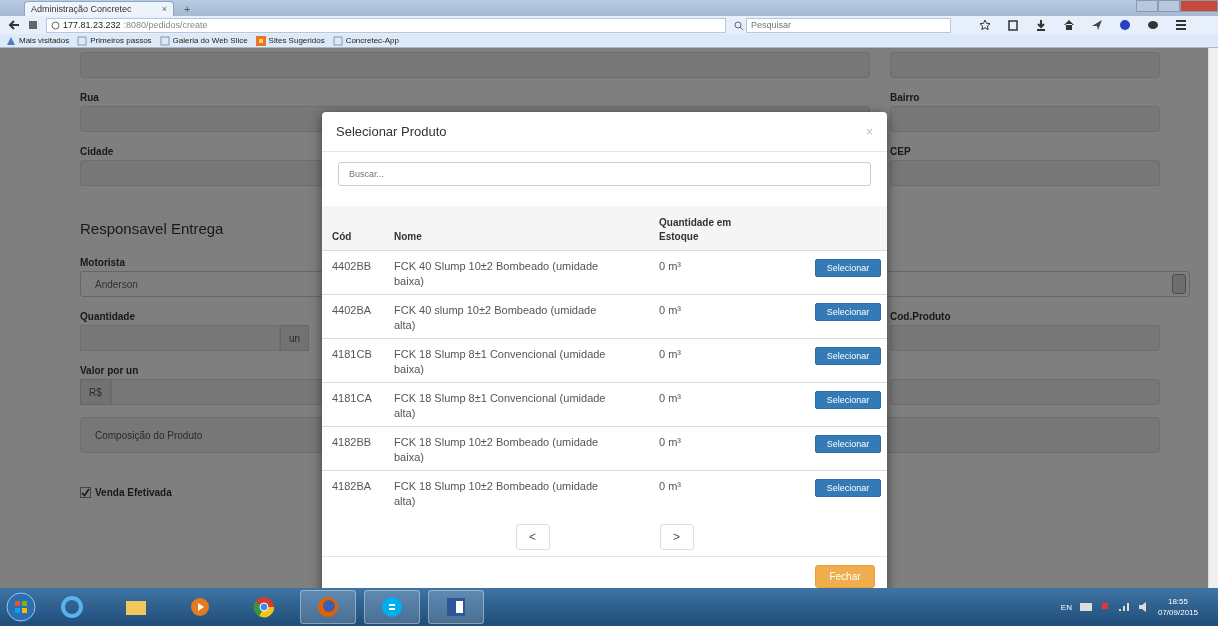  What do you see at coordinates (497, 450) in the screenshot?
I see `table-cell-text: FCK 18 Slump 10±2 Bombeado (umidade baixa)` at bounding box center [497, 450].